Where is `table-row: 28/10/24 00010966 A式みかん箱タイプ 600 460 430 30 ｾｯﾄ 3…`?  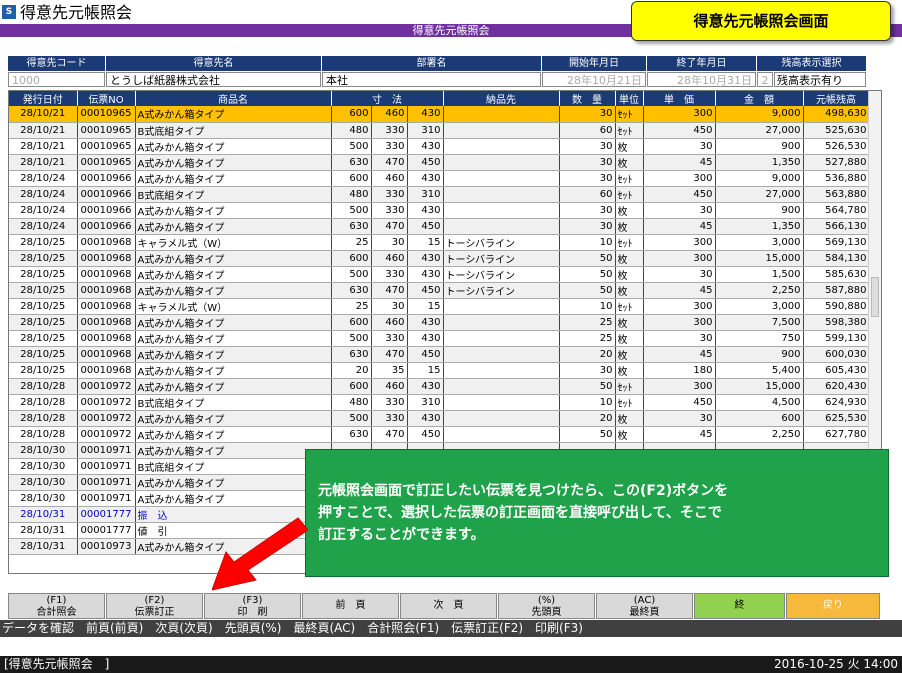 table-row: 28/10/24 00010966 A式みかん箱タイプ 600 460 430 30 ｾｯﾄ 3… is located at coordinates (439, 178).